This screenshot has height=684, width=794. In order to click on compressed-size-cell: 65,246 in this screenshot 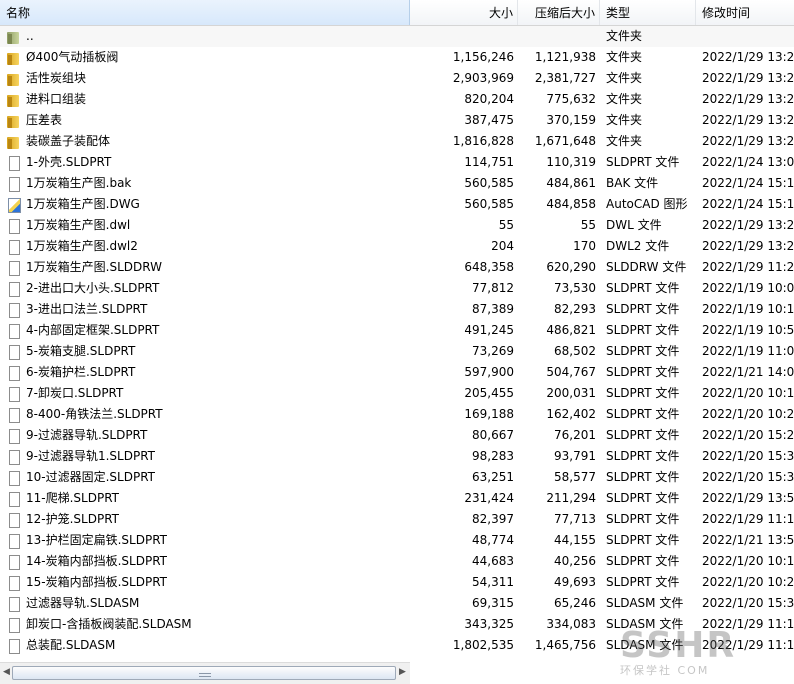, I will do `click(575, 603)`.